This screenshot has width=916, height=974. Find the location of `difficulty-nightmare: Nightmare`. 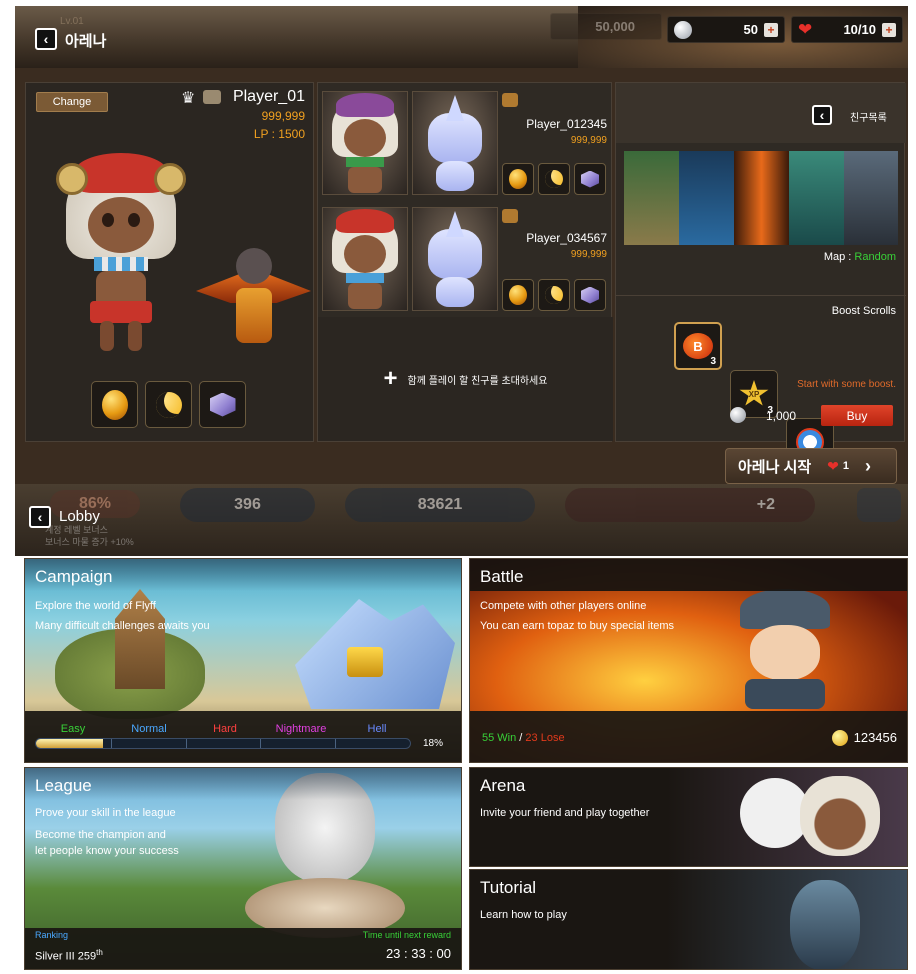

difficulty-nightmare: Nightmare is located at coordinates (301, 729).